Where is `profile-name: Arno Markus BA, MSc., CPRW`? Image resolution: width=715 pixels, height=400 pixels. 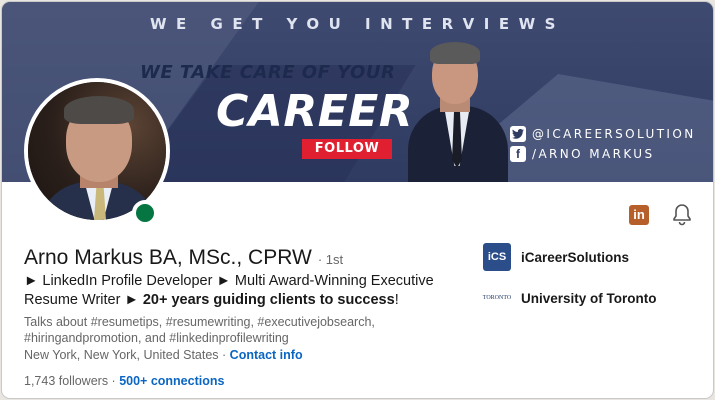
profile-name: Arno Markus BA, MSc., CPRW is located at coordinates (168, 257).